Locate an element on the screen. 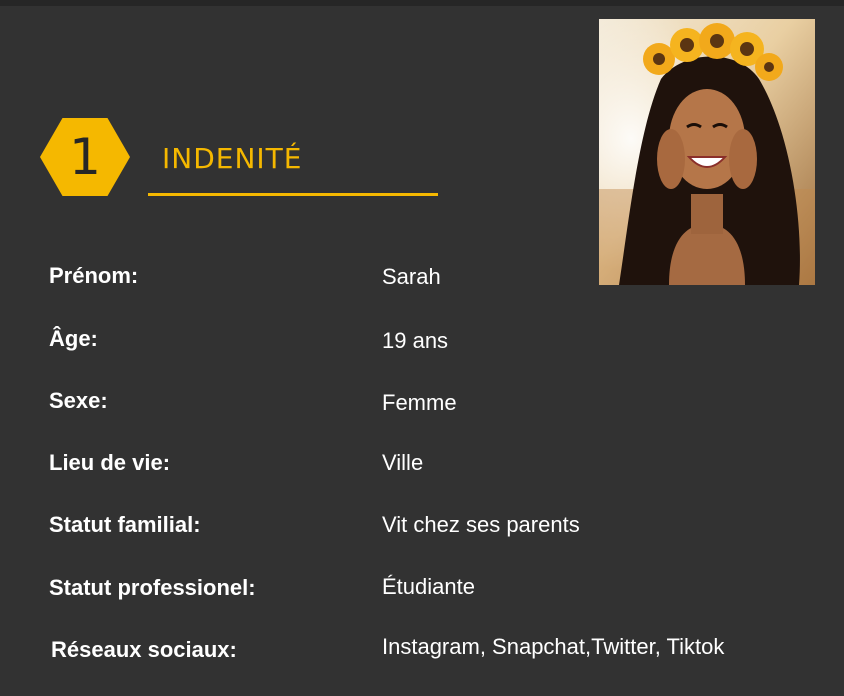 This screenshot has height=696, width=844. label-statut-professionel: Statut professionel: is located at coordinates (152, 587).